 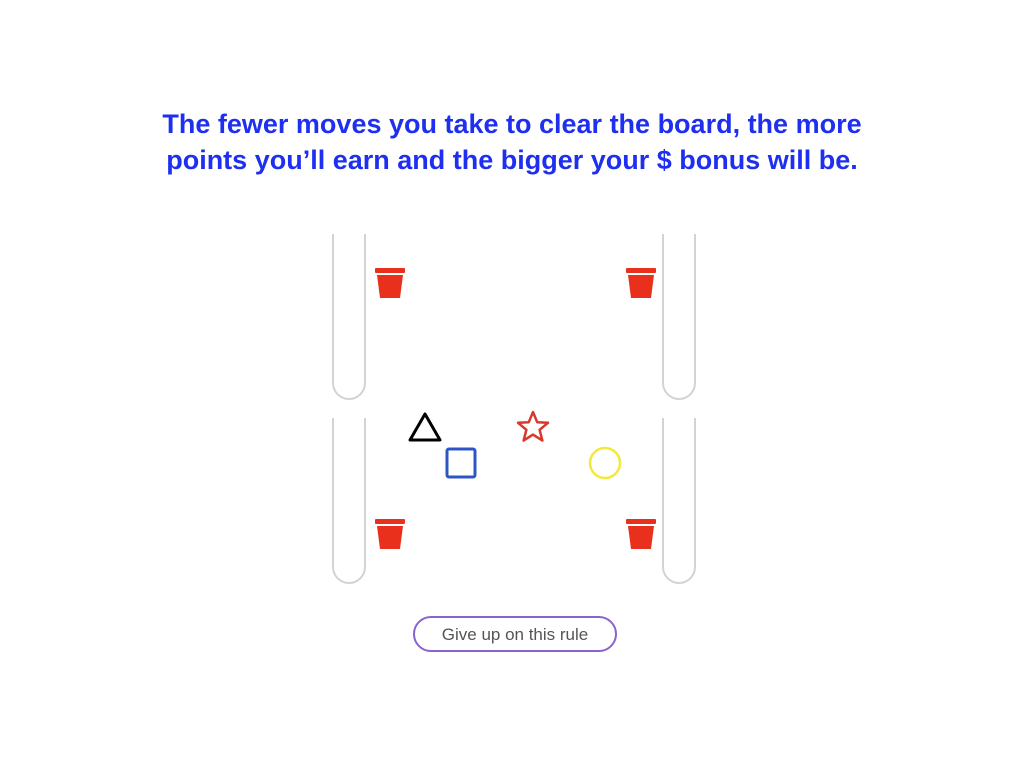 What do you see at coordinates (605, 463) in the screenshot?
I see `circle-piece-icon` at bounding box center [605, 463].